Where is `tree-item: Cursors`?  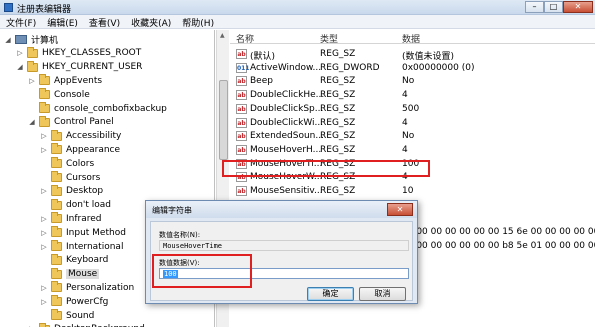 tree-item: Cursors is located at coordinates (70, 177).